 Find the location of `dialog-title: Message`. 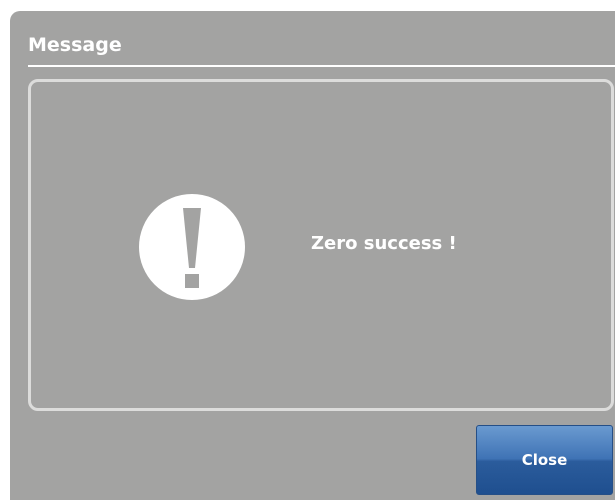

dialog-title: Message is located at coordinates (75, 45).